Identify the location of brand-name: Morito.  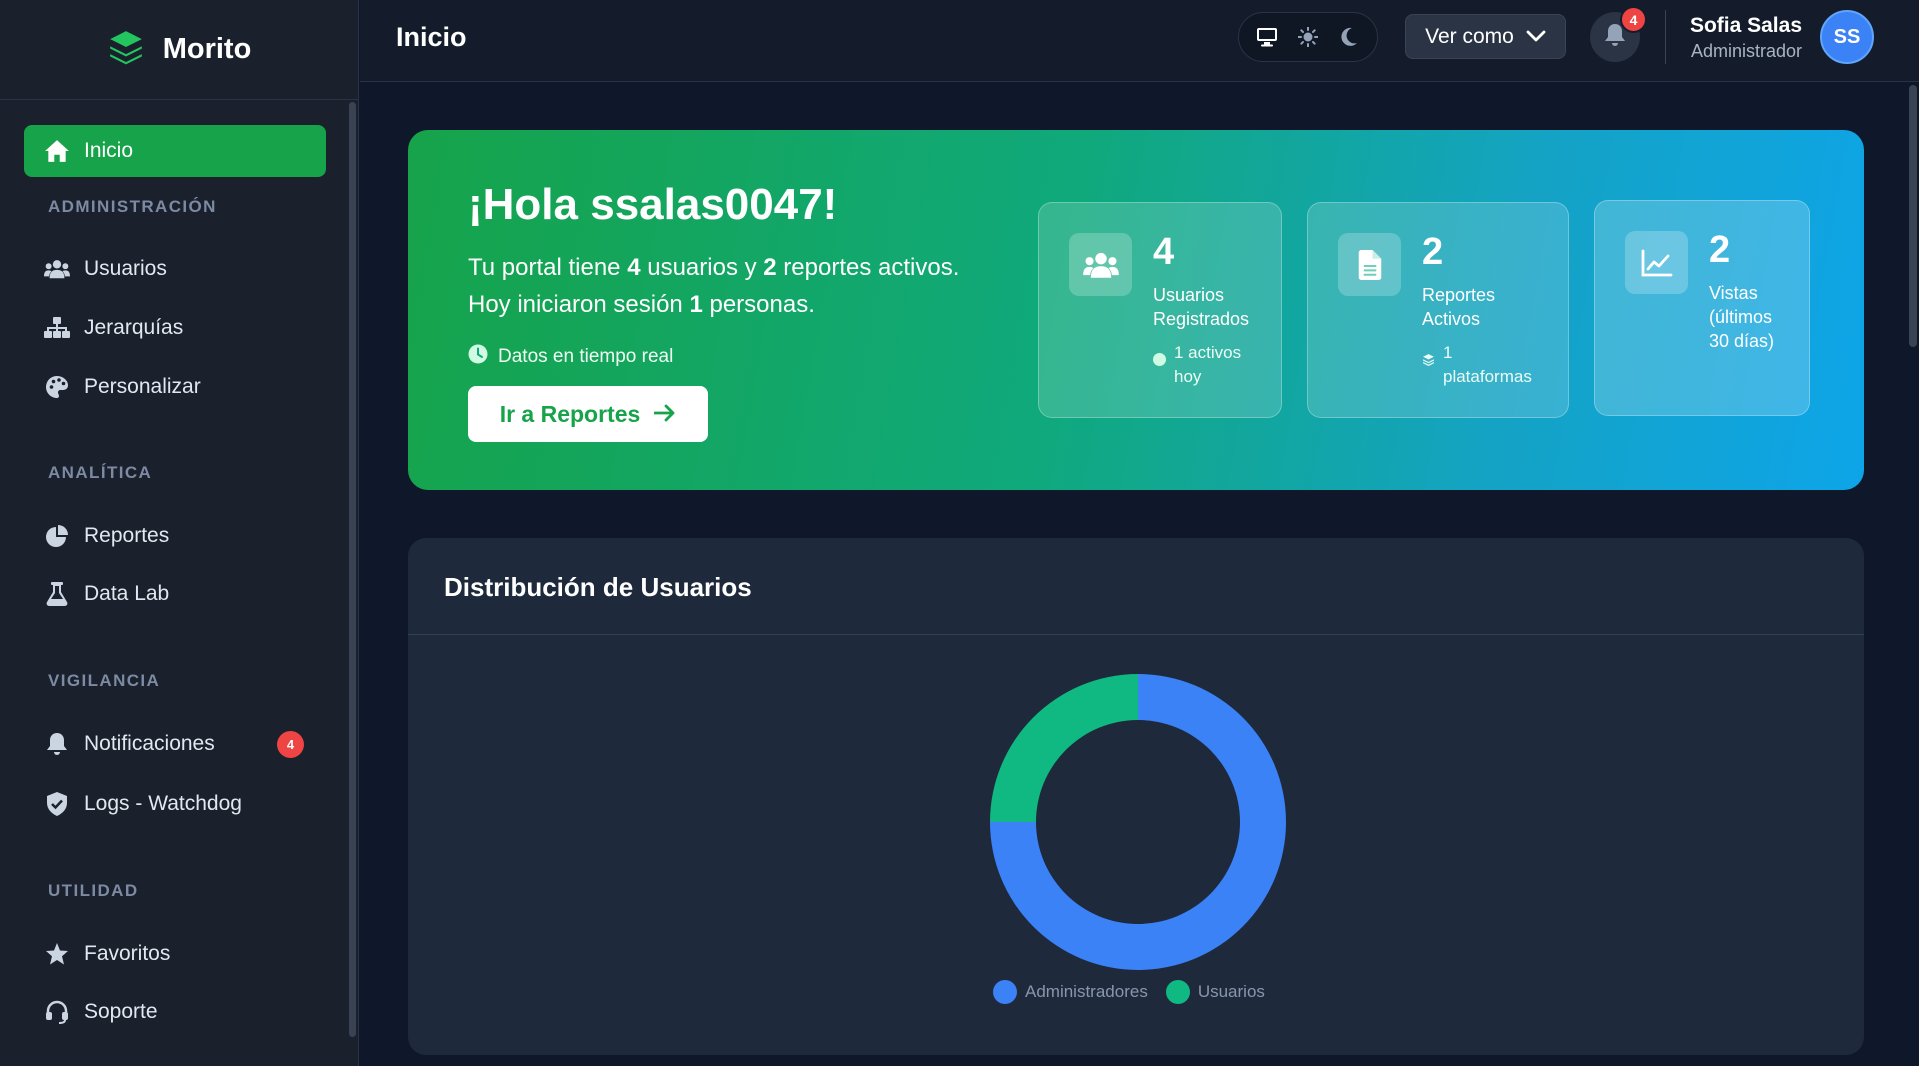
(207, 49).